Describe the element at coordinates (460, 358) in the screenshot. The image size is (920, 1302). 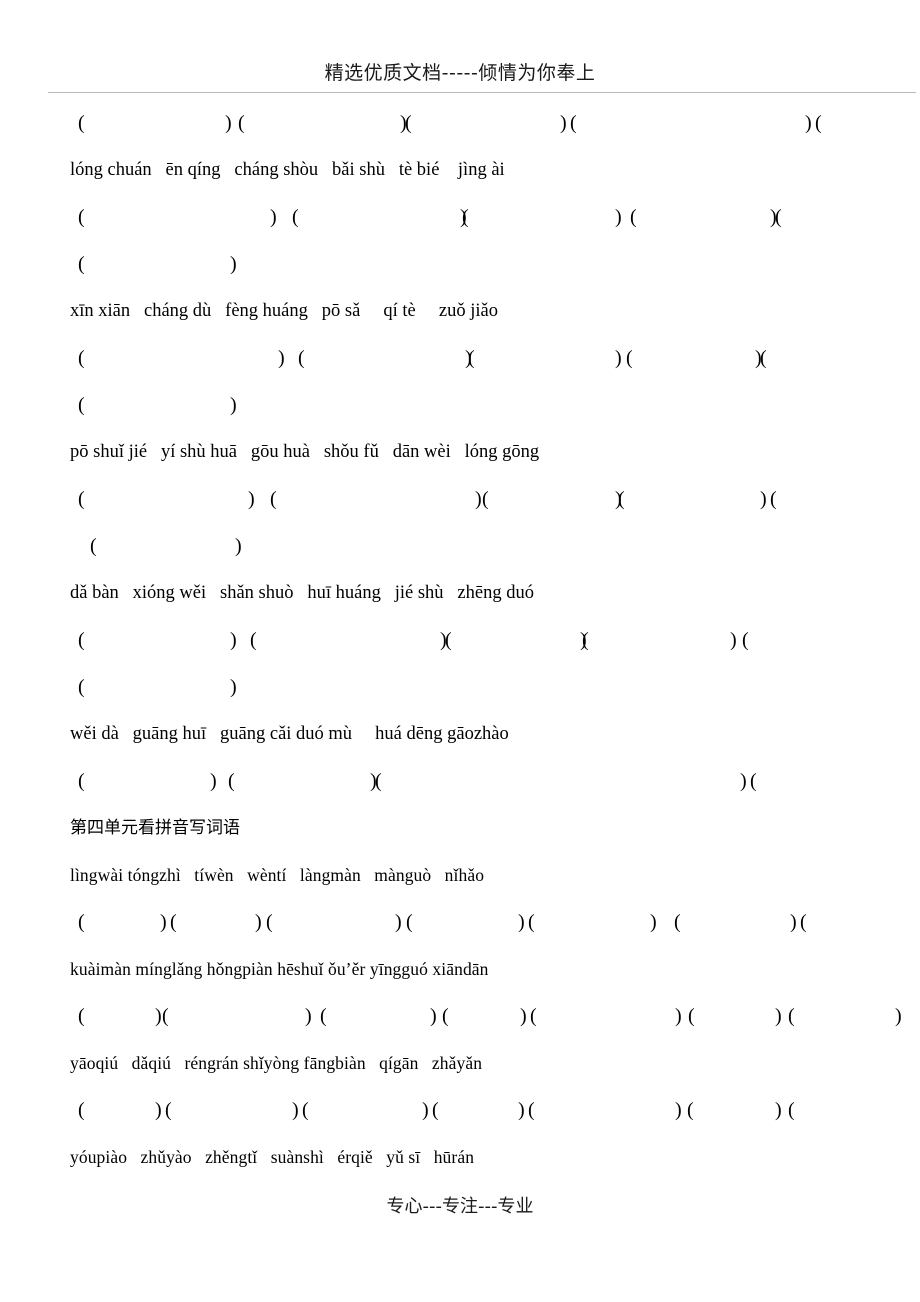
I see `answer-bracket-row: ()()()()()` at that location.